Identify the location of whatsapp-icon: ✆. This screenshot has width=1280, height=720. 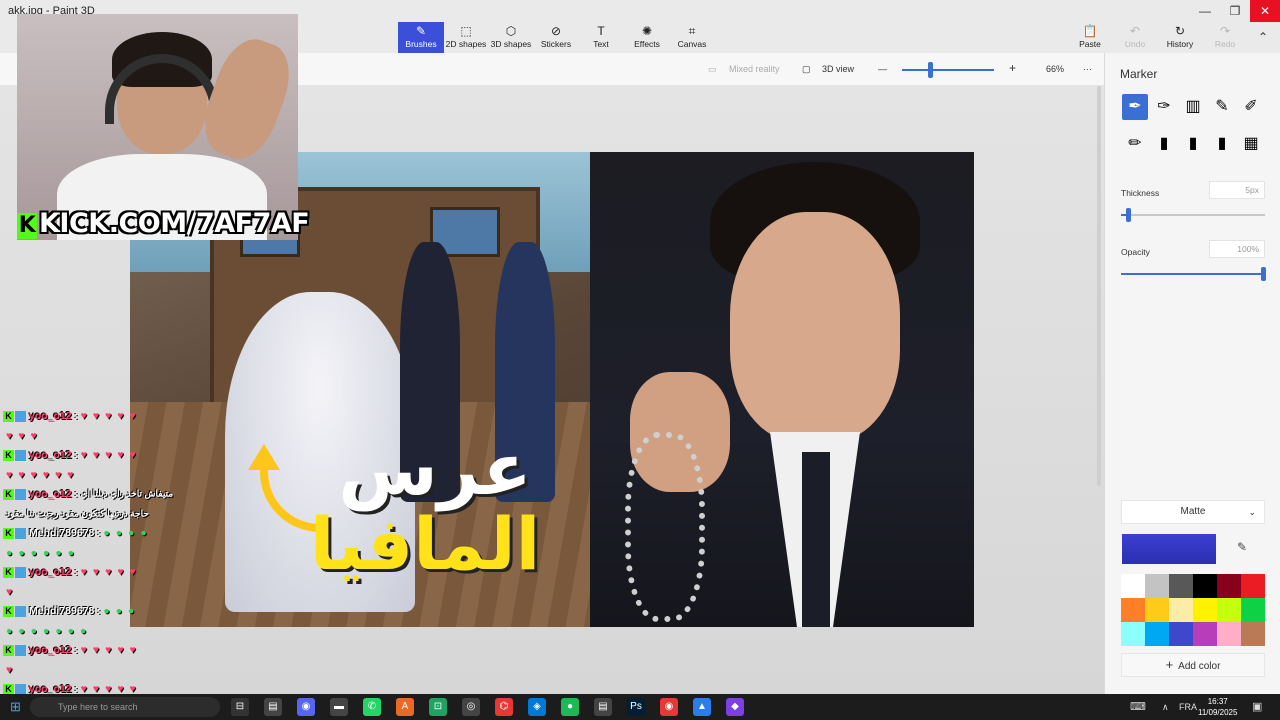
(372, 707).